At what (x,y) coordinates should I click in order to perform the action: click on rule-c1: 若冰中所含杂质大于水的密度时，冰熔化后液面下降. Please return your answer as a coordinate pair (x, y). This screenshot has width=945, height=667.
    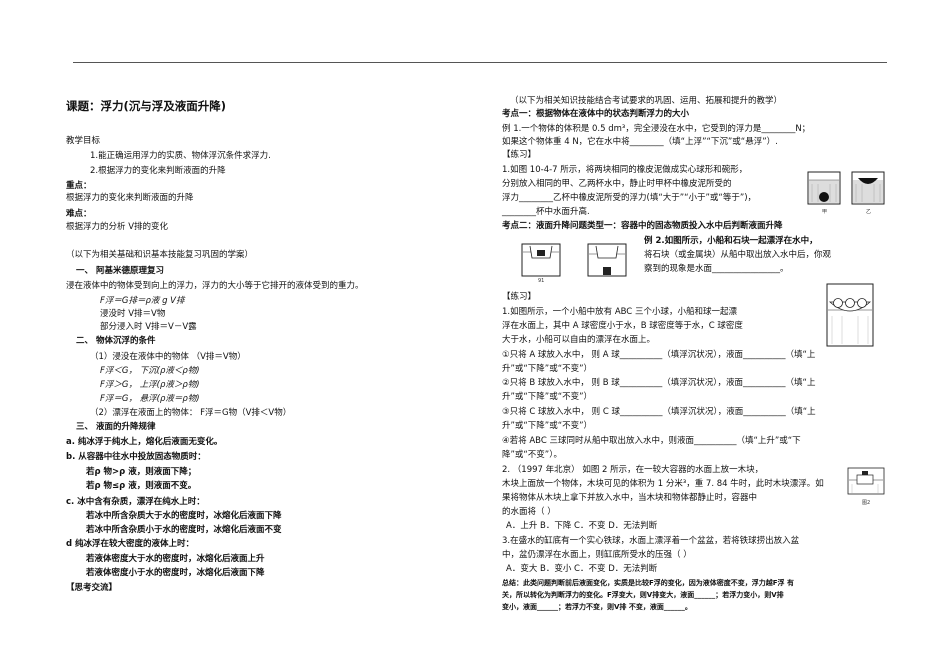
    Looking at the image, I should click on (184, 516).